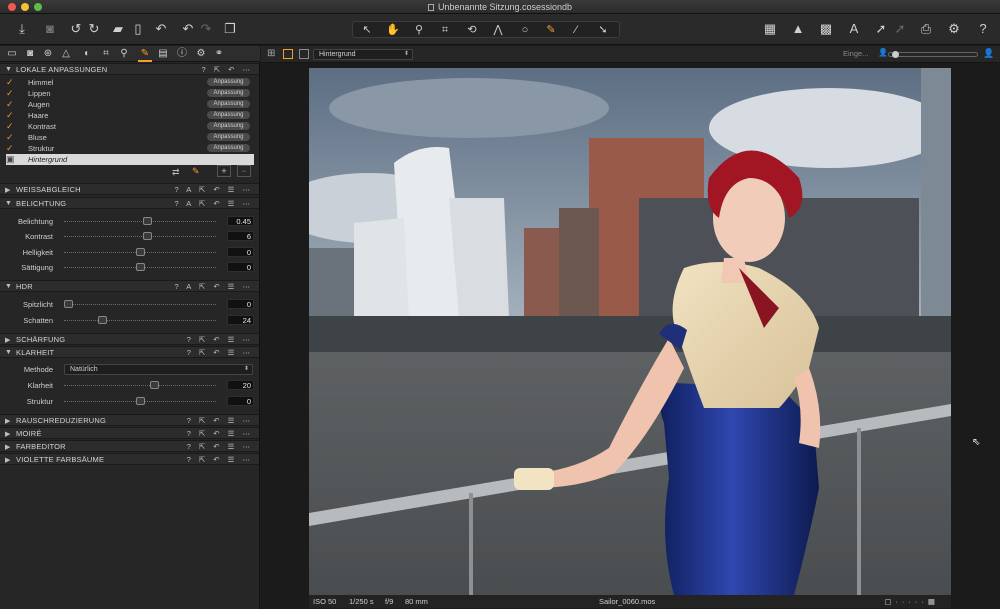 The height and width of the screenshot is (609, 1000). What do you see at coordinates (367, 30) in the screenshot?
I see `cursor-tool-icon: ↖` at bounding box center [367, 30].